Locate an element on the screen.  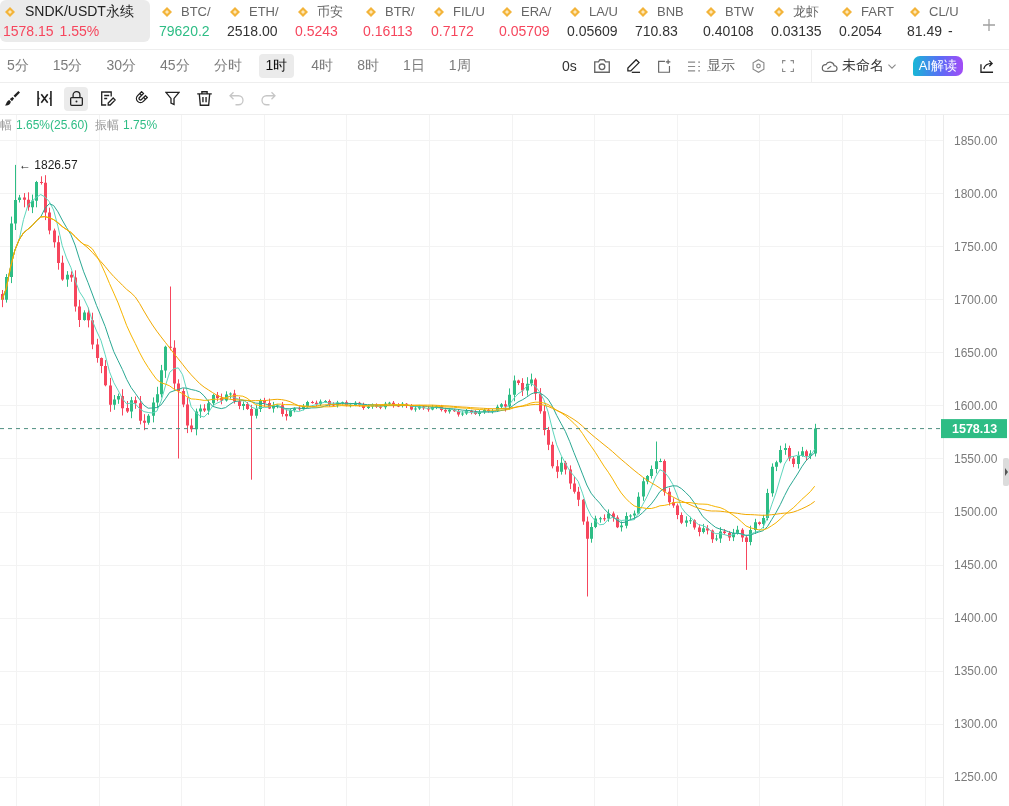
interval-tab: 1周 is located at coordinates (459, 66).